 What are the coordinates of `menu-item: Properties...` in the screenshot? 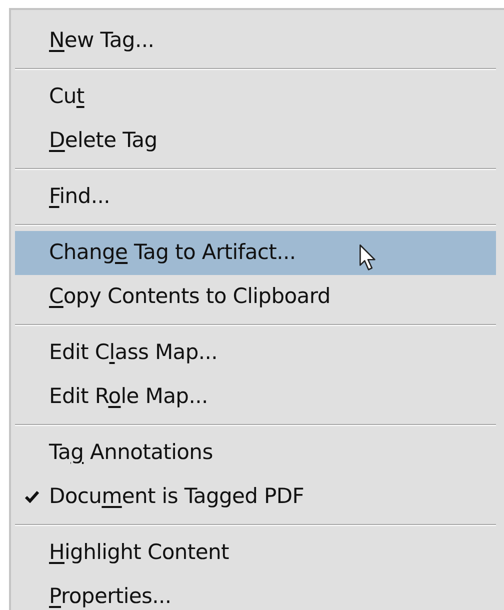 It's located at (255, 592).